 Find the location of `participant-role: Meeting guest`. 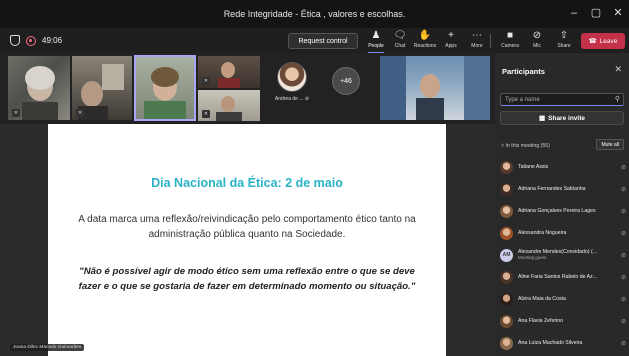

participant-role: Meeting guest is located at coordinates (532, 257).